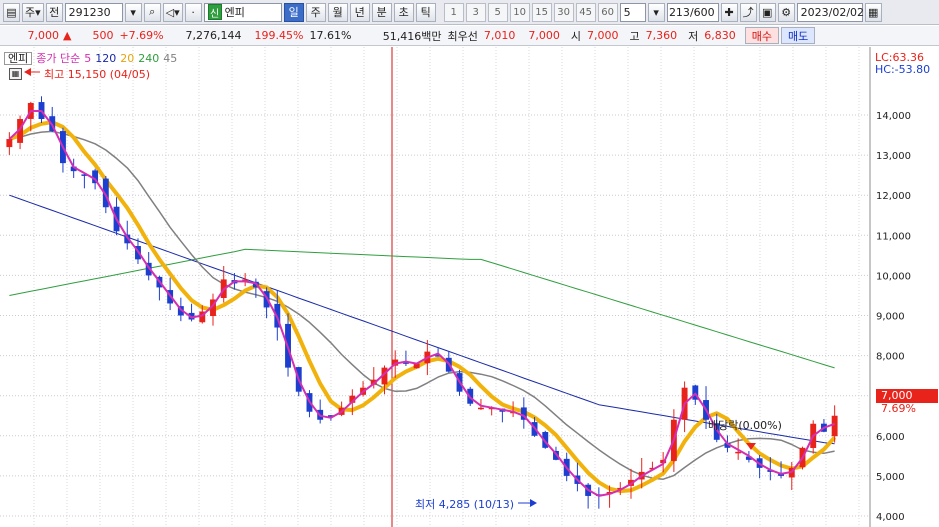 Image resolution: width=939 pixels, height=527 pixels. I want to click on y-tick-label: 10,000, so click(893, 276).